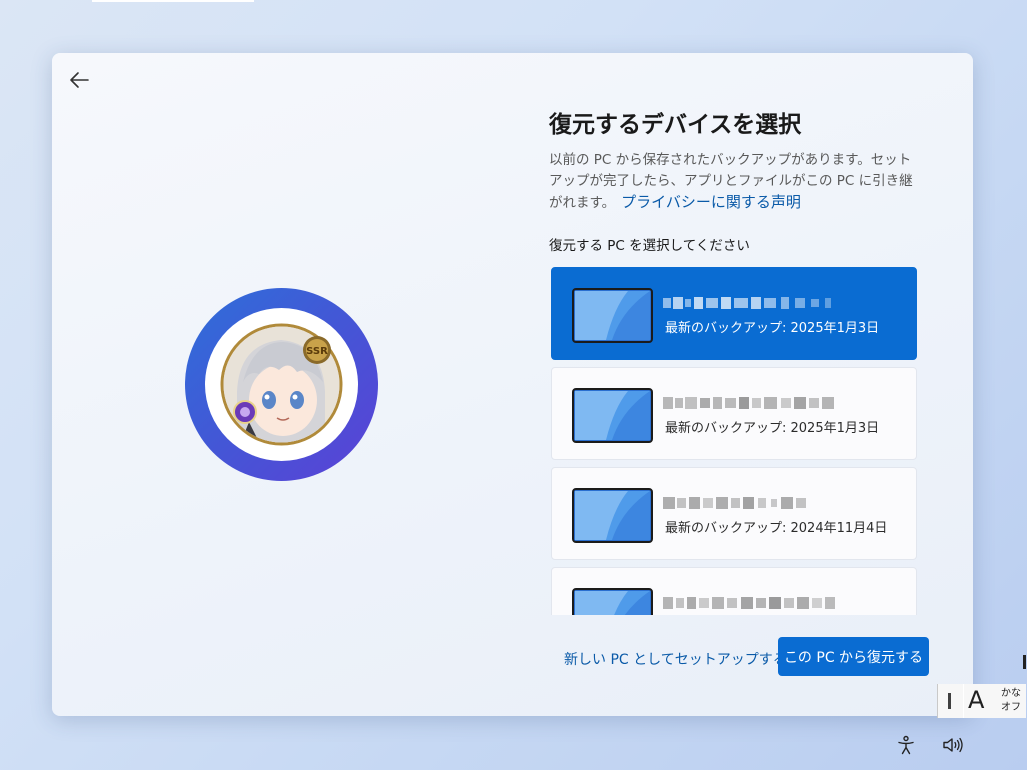  What do you see at coordinates (734, 513) in the screenshot?
I see `device-card: 最新のバックアップ: 2024年11月4日` at bounding box center [734, 513].